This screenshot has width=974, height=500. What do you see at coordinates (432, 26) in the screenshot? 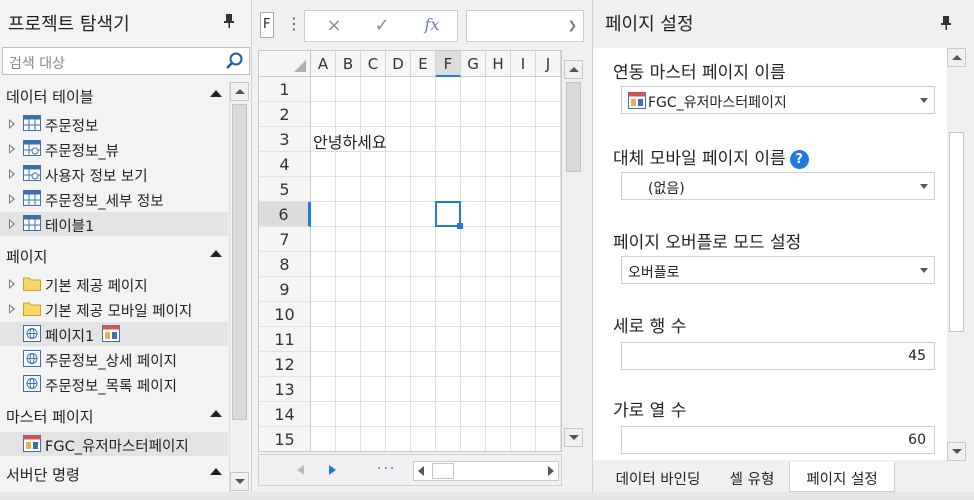
I see `fx-icon: fx` at bounding box center [432, 26].